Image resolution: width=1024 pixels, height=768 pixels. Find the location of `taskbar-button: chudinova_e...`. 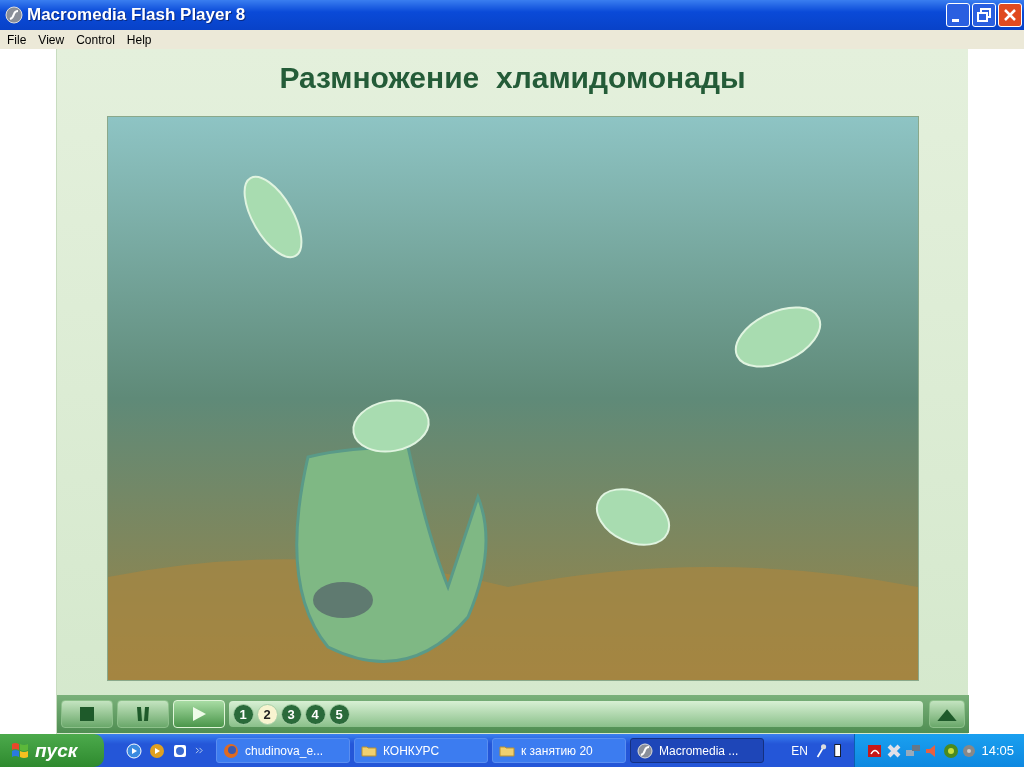

taskbar-button: chudinova_e... is located at coordinates (283, 750).